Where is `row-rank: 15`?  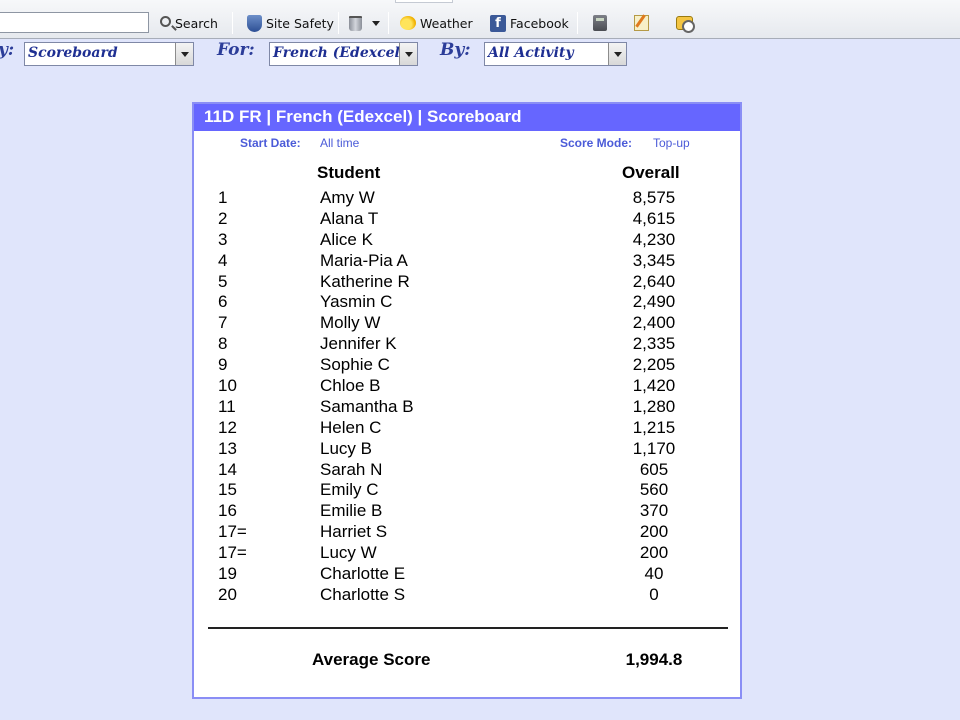 row-rank: 15 is located at coordinates (227, 490).